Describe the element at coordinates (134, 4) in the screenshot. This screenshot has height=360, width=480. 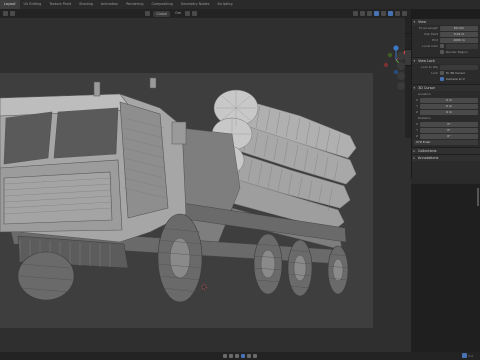
I see `tab-rendering: Rendering` at that location.